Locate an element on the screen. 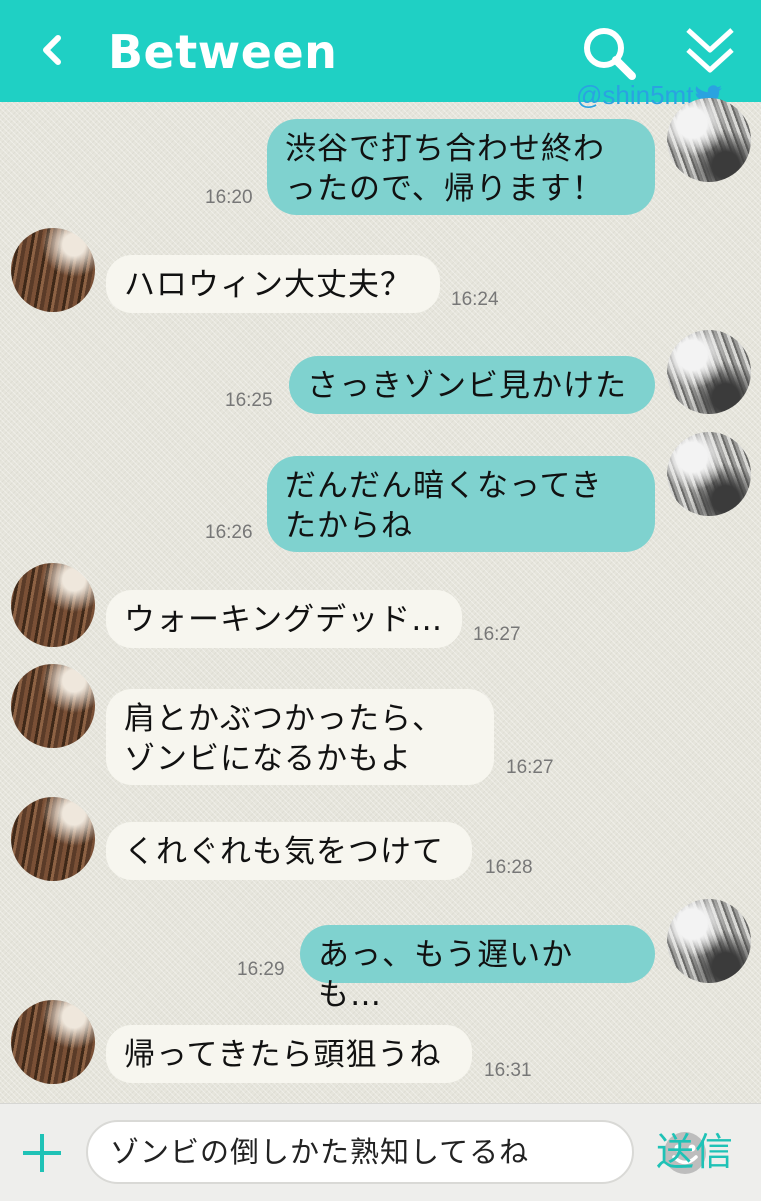  message-bubble: 帰ってきたら頭狙うね is located at coordinates (289, 1054).